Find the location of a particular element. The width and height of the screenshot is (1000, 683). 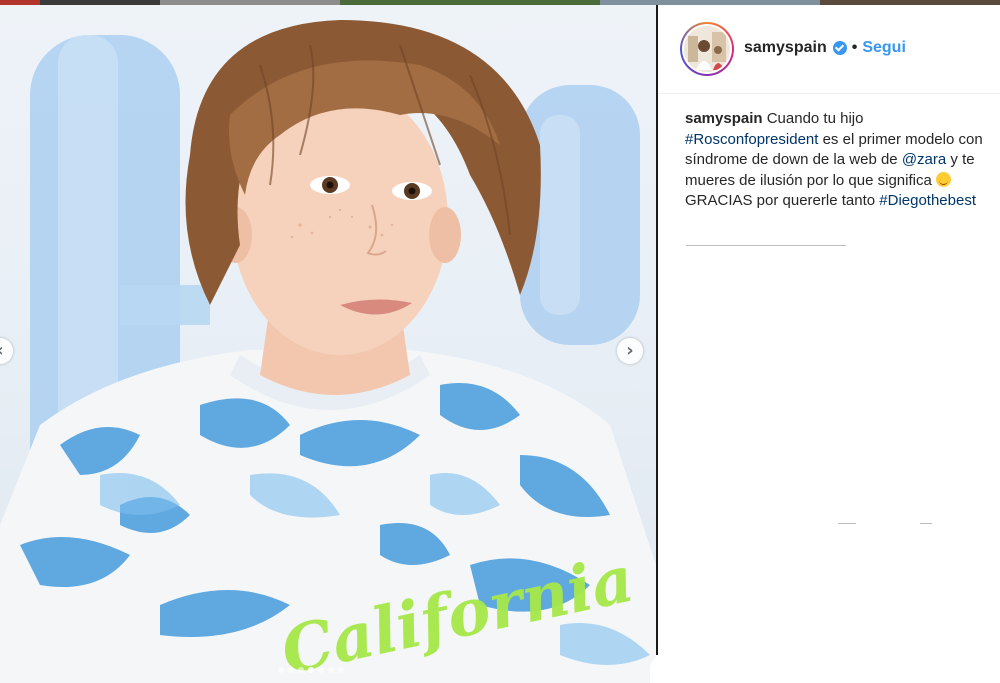

follow-button: Segui is located at coordinates (884, 48).